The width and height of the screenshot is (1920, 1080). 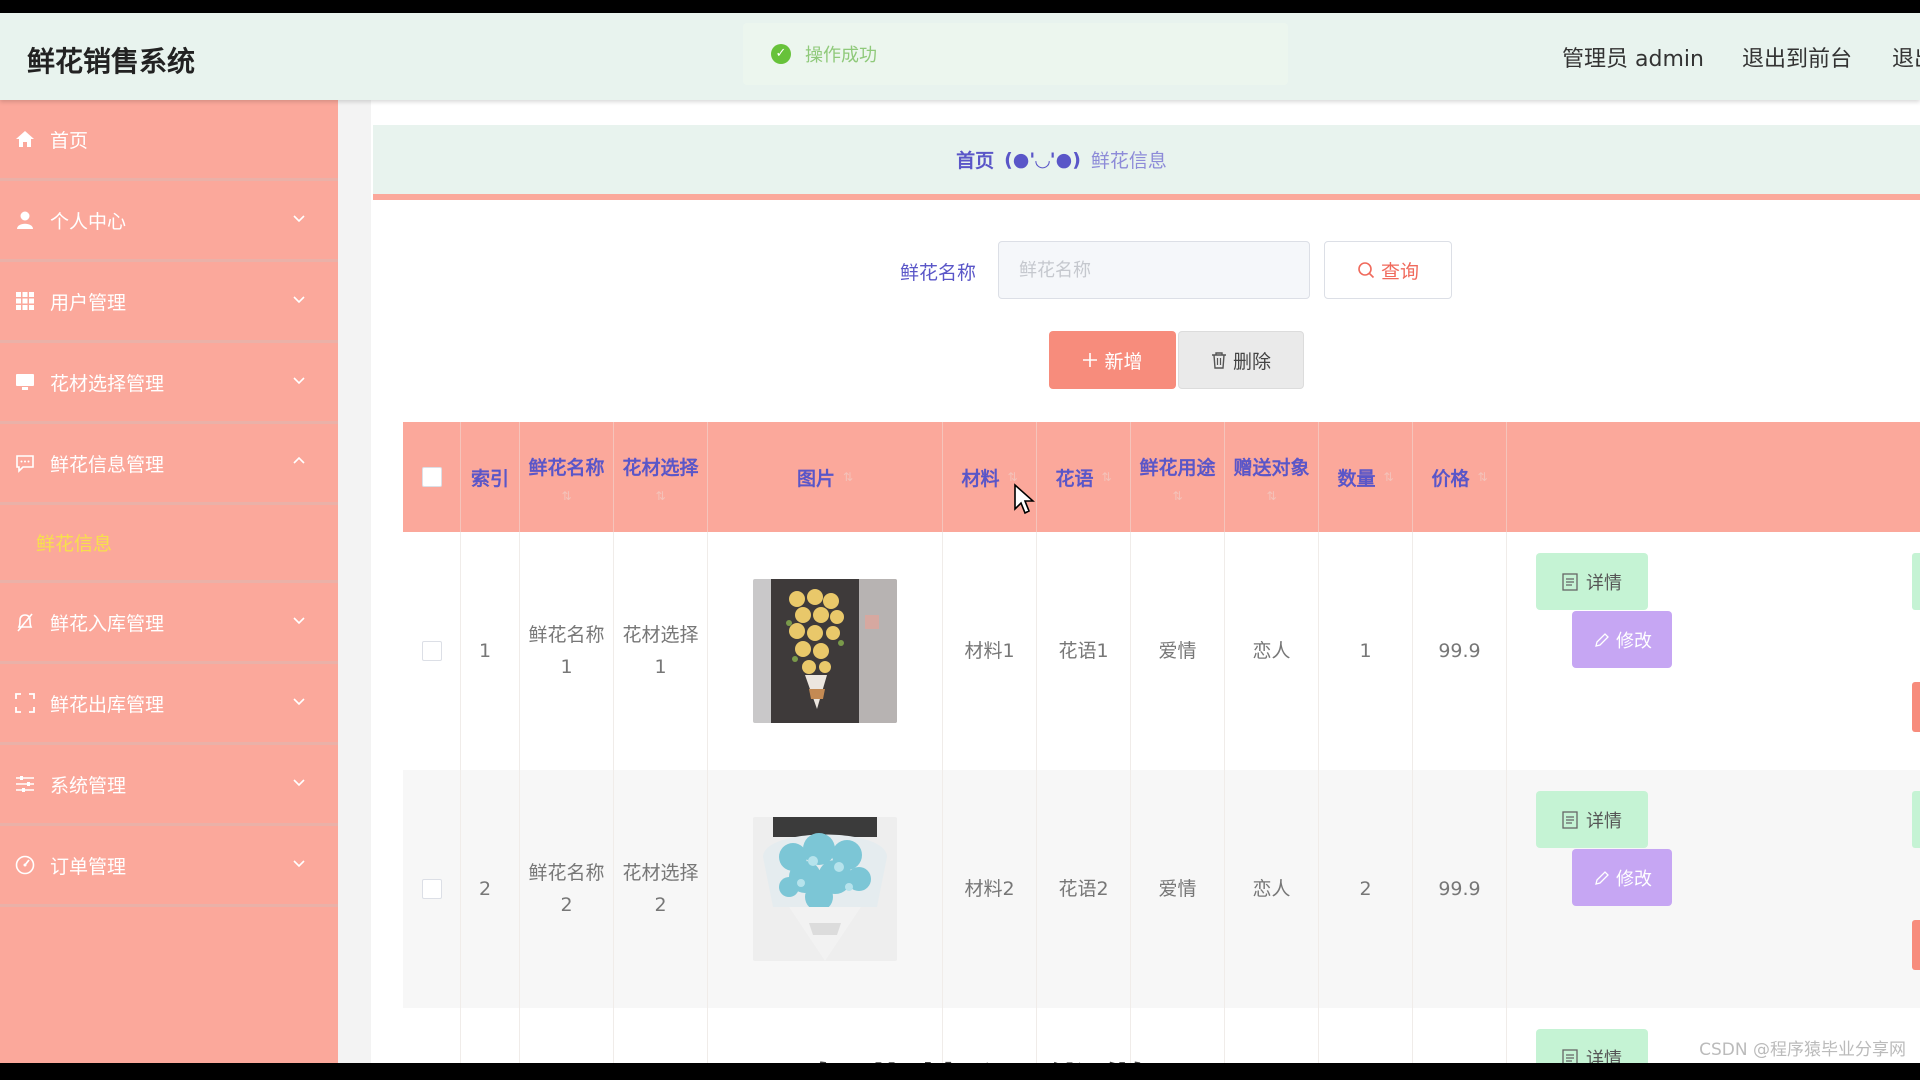 What do you see at coordinates (1366, 477) in the screenshot?
I see `column-header-quantity: 数量 ⇅` at bounding box center [1366, 477].